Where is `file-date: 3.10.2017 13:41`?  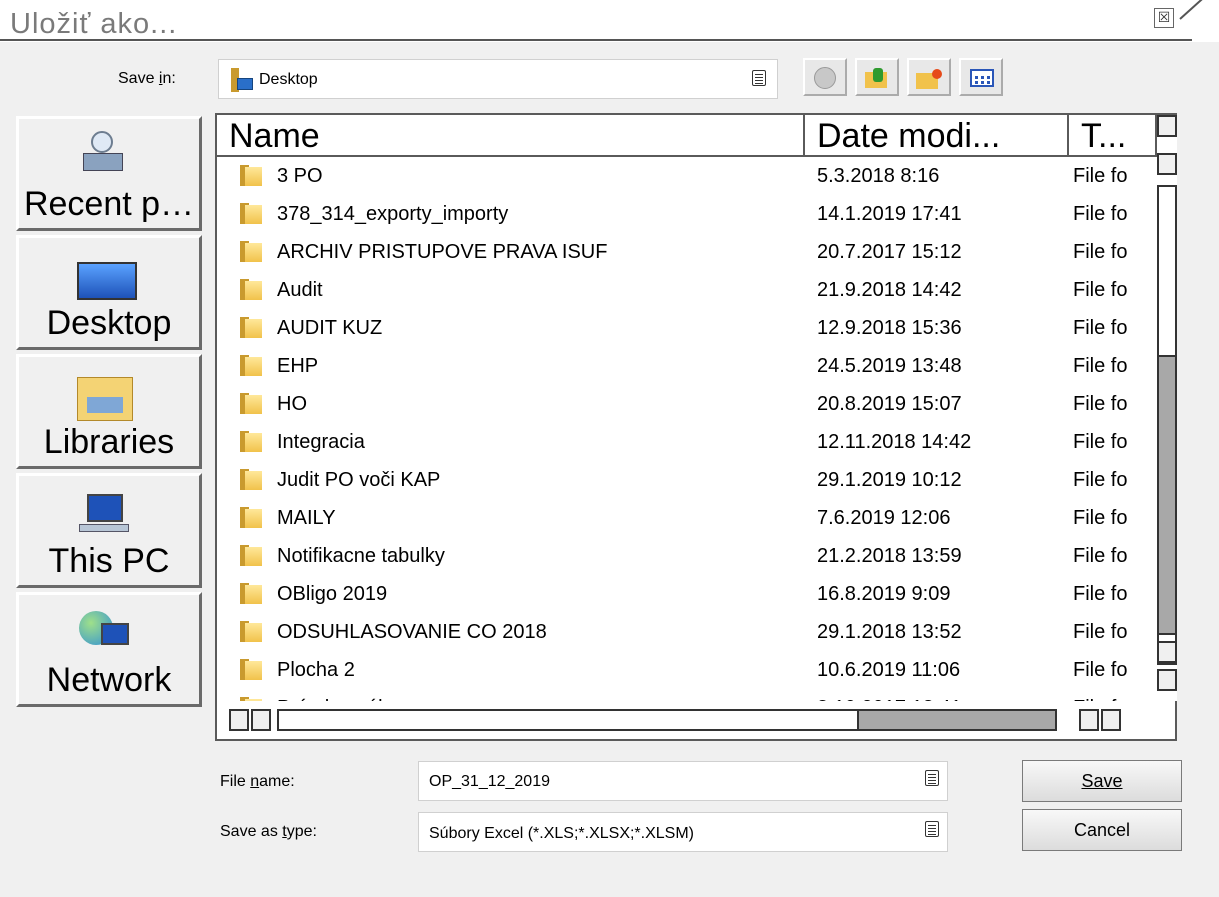
file-date: 3.10.2017 13:41 is located at coordinates (937, 695).